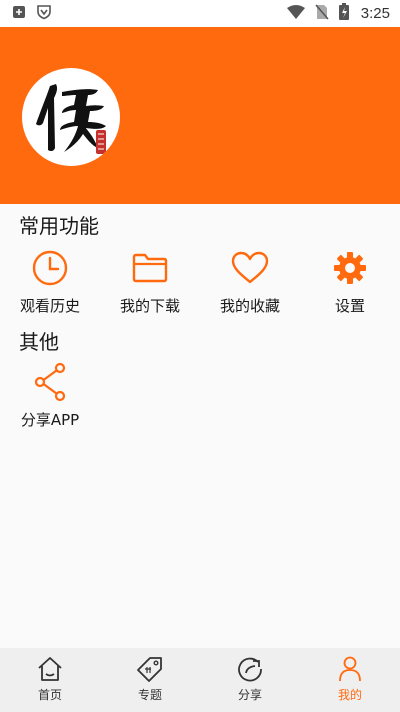 The height and width of the screenshot is (712, 400). I want to click on share-app-button: 分享APP, so click(50, 396).